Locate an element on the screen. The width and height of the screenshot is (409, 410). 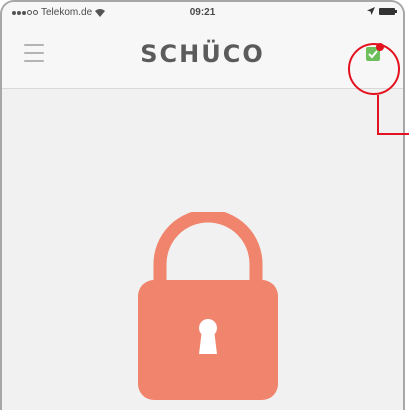
callout-circle is located at coordinates (374, 69).